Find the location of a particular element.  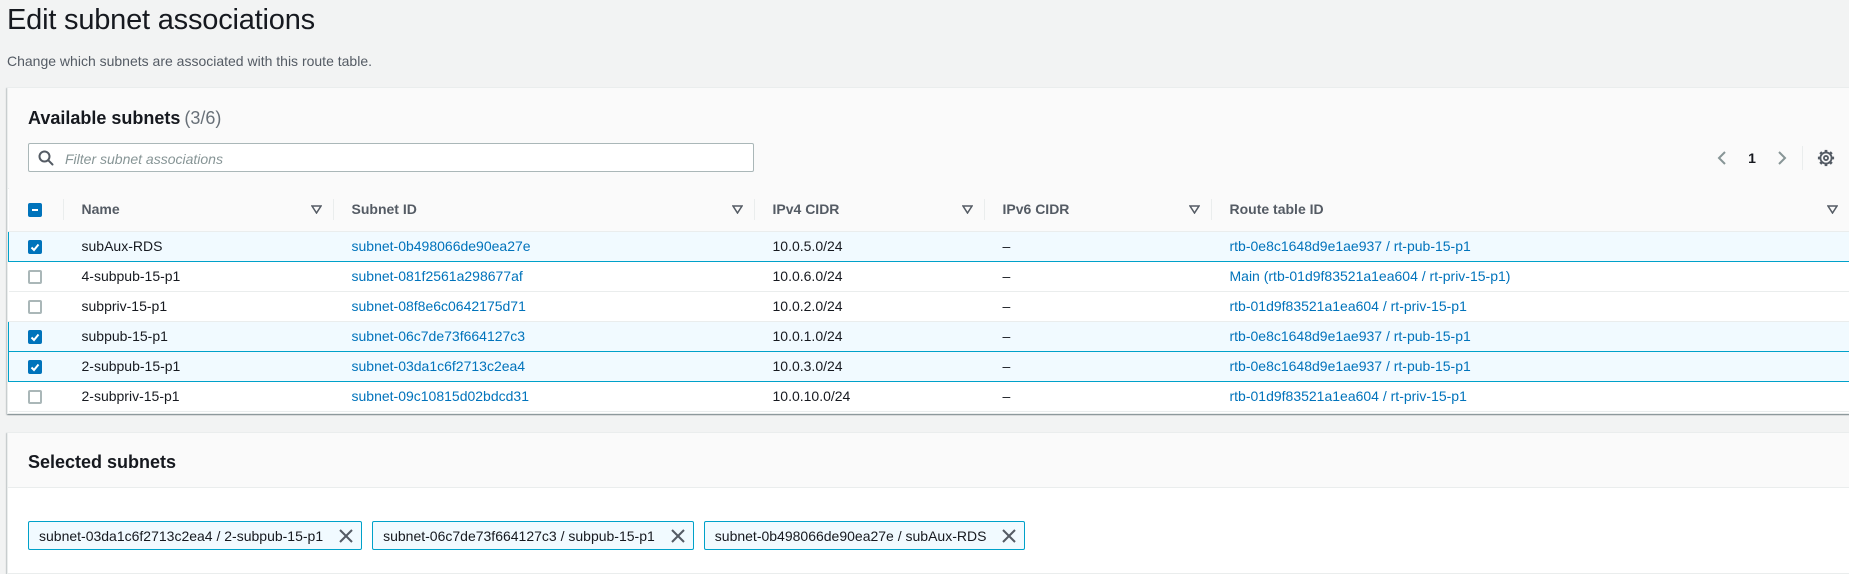

column-label: Subnet ID is located at coordinates (384, 209).